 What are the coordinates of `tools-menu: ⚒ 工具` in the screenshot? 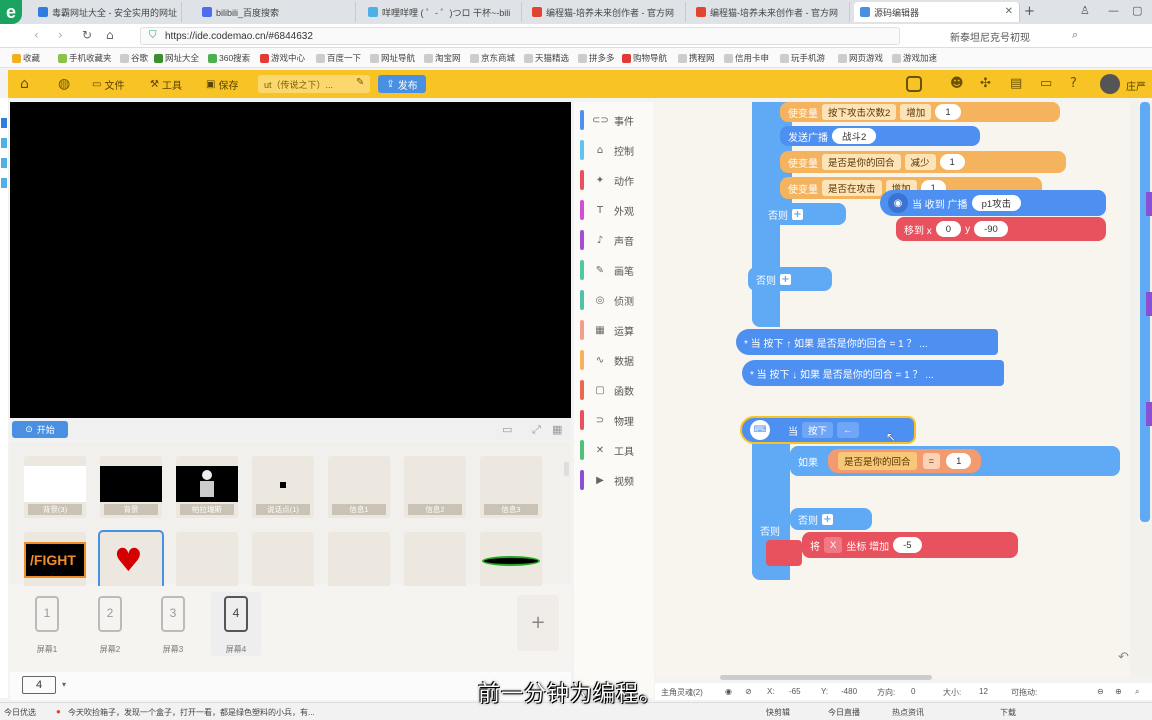 It's located at (166, 84).